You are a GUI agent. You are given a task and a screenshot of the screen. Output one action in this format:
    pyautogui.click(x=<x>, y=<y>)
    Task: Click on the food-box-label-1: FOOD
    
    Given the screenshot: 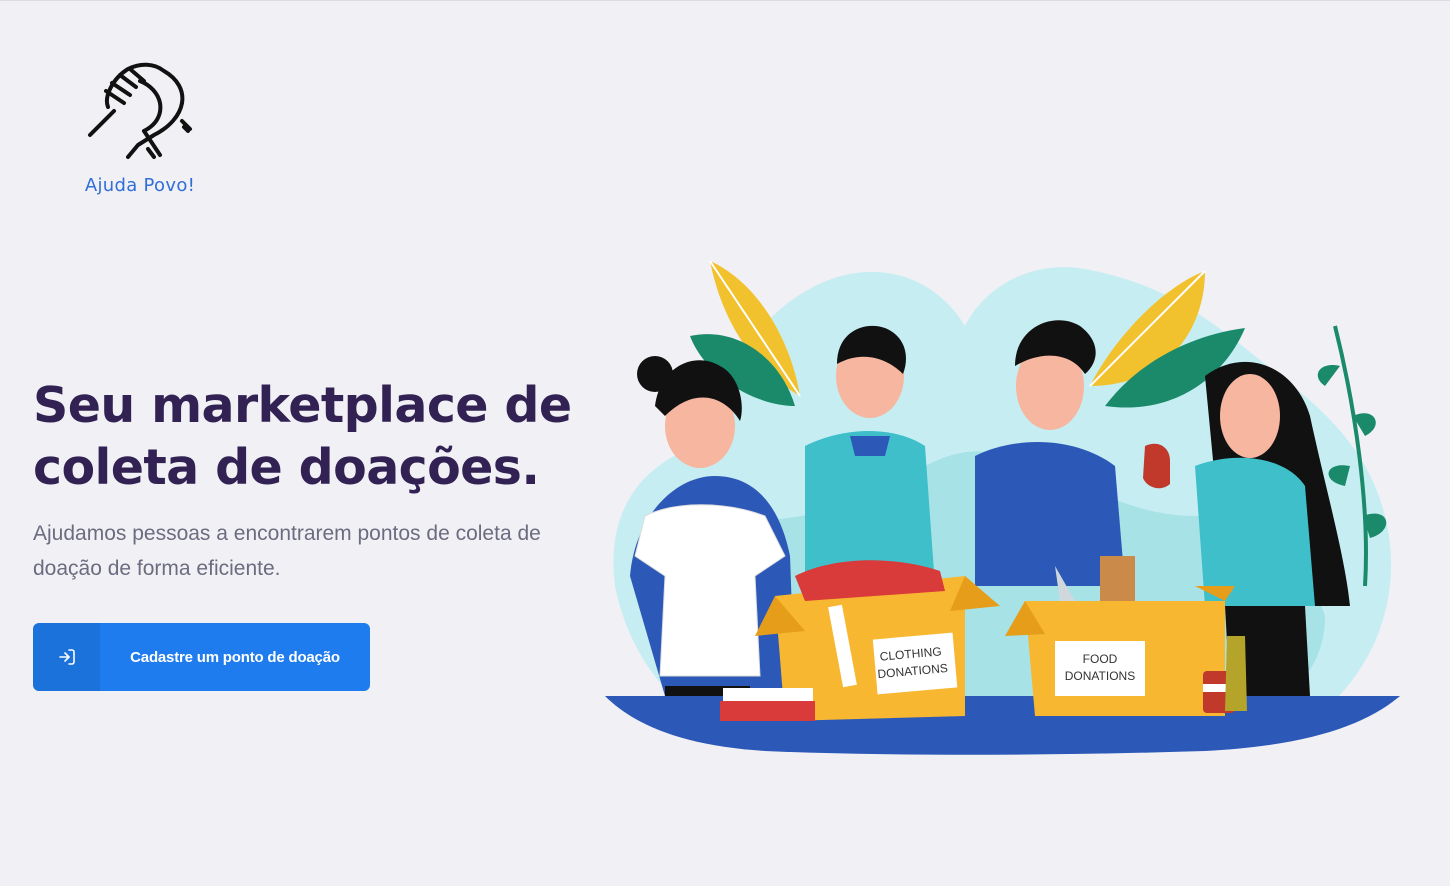 What is the action you would take?
    pyautogui.click(x=1100, y=659)
    